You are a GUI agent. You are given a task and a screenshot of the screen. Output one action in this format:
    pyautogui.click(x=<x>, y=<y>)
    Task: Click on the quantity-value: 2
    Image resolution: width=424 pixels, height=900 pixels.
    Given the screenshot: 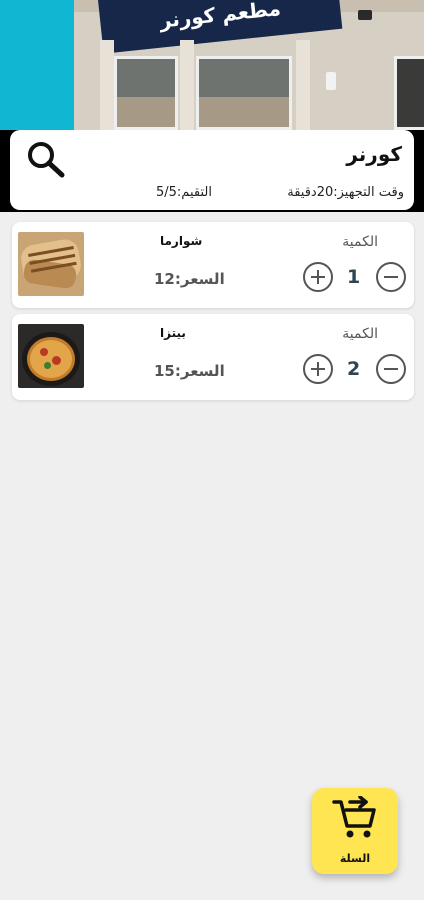 What is the action you would take?
    pyautogui.click(x=354, y=369)
    